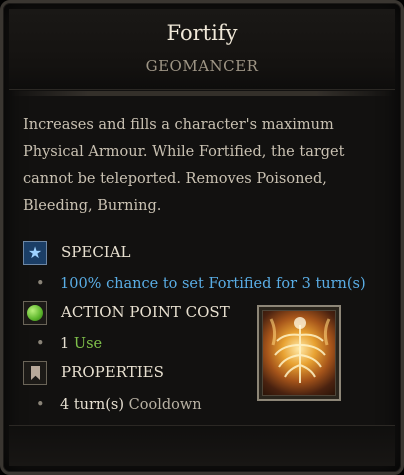  What do you see at coordinates (92, 405) in the screenshot?
I see `cooldown-value: 4 turn(s)` at bounding box center [92, 405].